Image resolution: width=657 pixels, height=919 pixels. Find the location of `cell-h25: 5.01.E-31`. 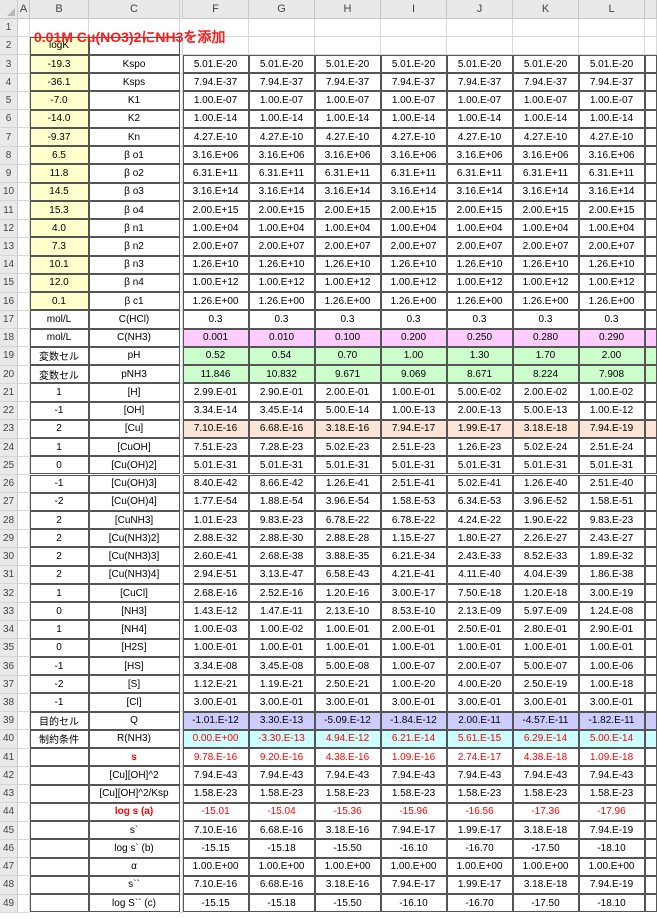

cell-h25: 5.01.E-31 is located at coordinates (347, 465).